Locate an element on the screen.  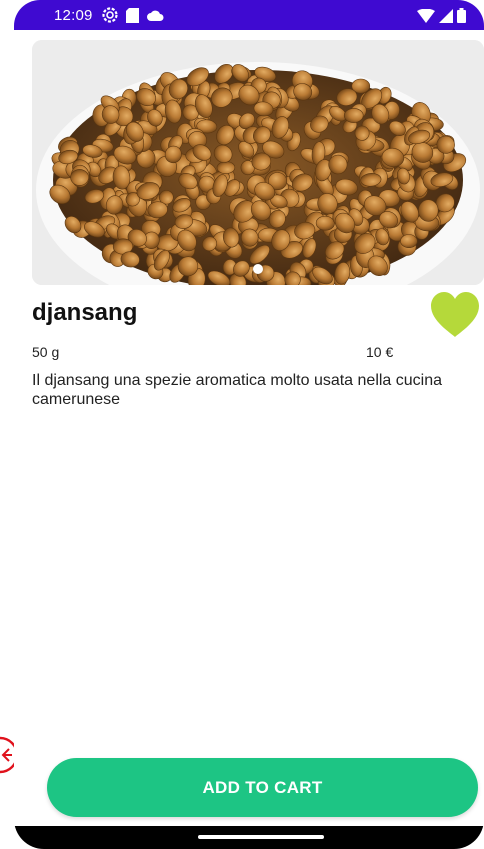
home-indicator is located at coordinates (261, 837).